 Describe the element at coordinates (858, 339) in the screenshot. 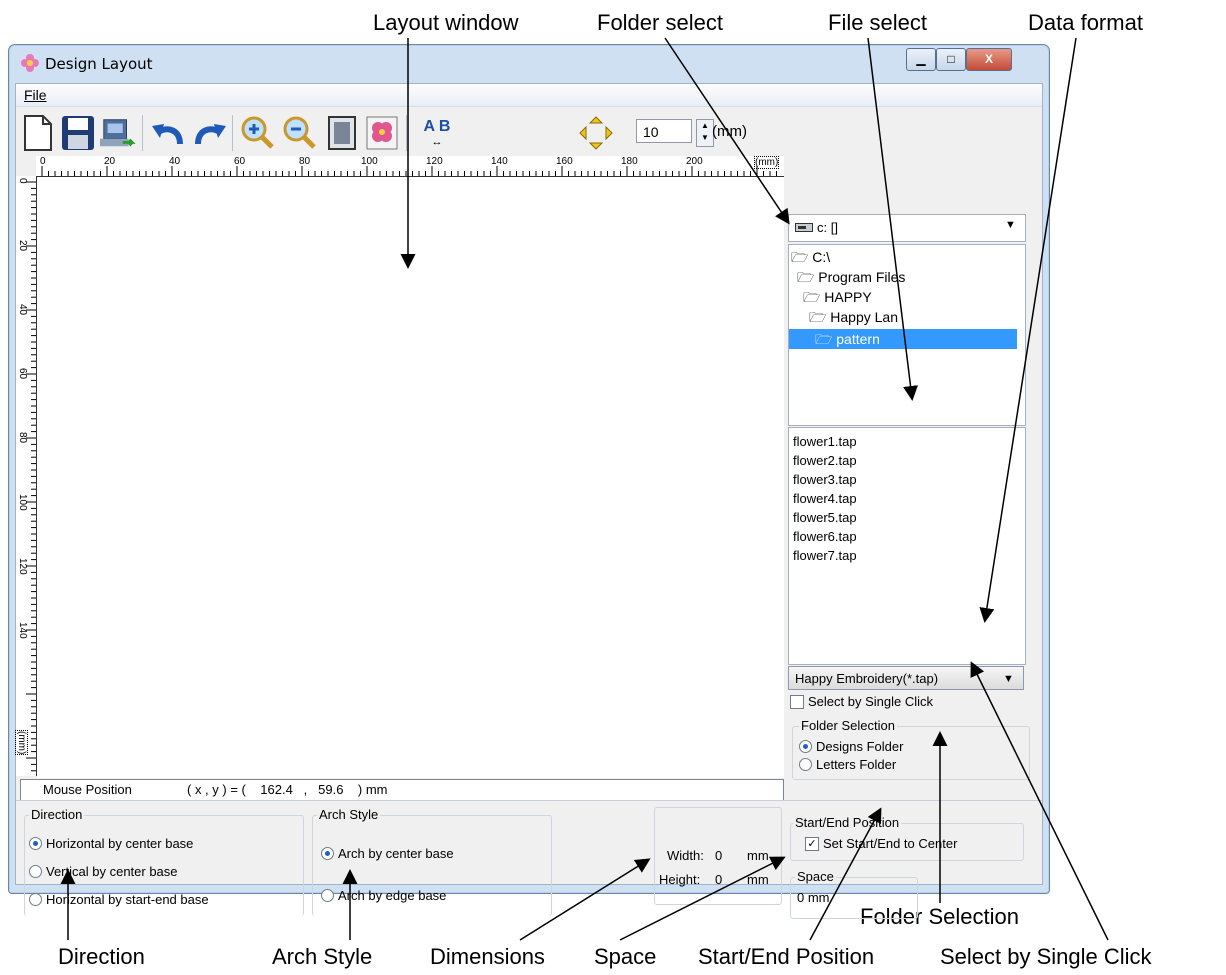

I see `folder-label: pattern` at that location.